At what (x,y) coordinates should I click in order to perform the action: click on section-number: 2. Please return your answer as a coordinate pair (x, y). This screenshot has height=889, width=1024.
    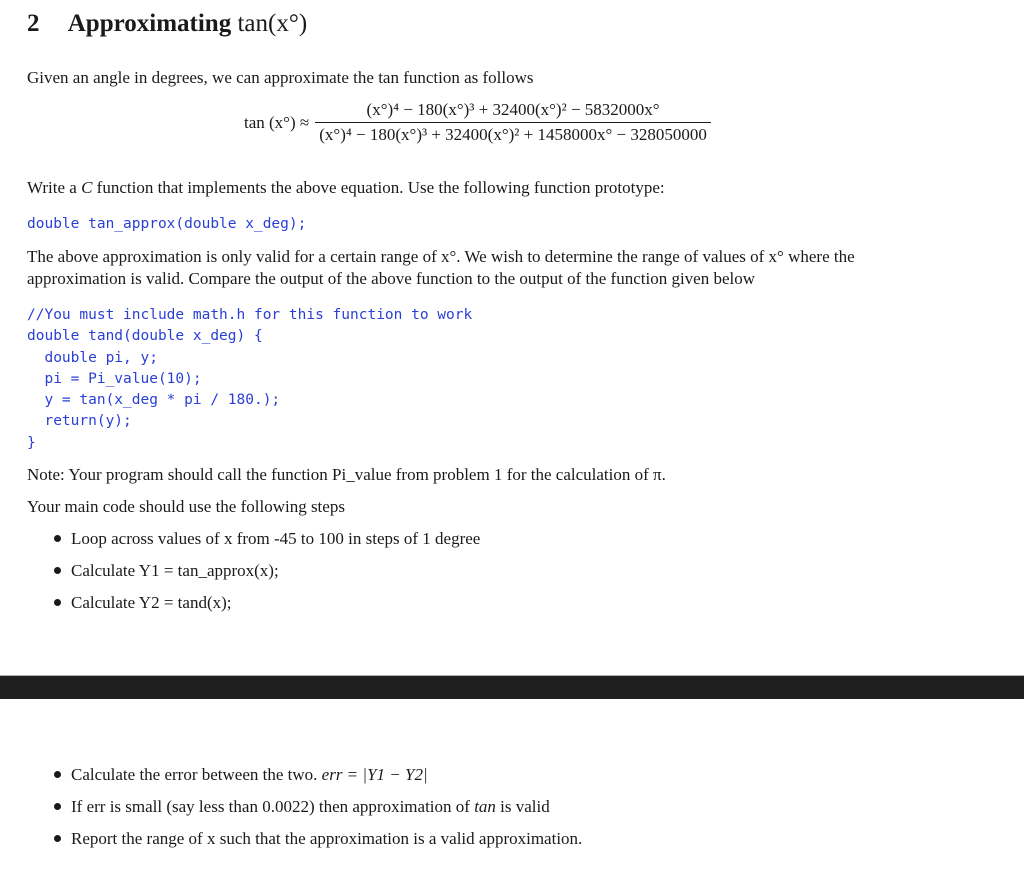
    Looking at the image, I should click on (33, 23).